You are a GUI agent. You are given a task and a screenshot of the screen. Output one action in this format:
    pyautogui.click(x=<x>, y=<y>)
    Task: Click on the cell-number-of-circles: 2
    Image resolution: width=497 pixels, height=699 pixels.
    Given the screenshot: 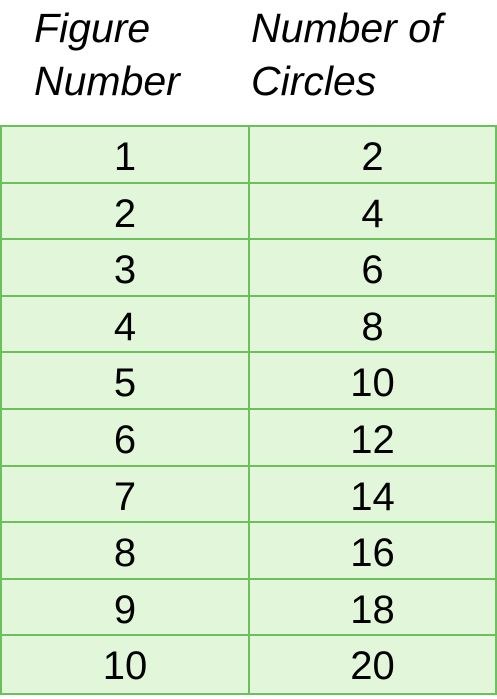 What is the action you would take?
    pyautogui.click(x=372, y=157)
    